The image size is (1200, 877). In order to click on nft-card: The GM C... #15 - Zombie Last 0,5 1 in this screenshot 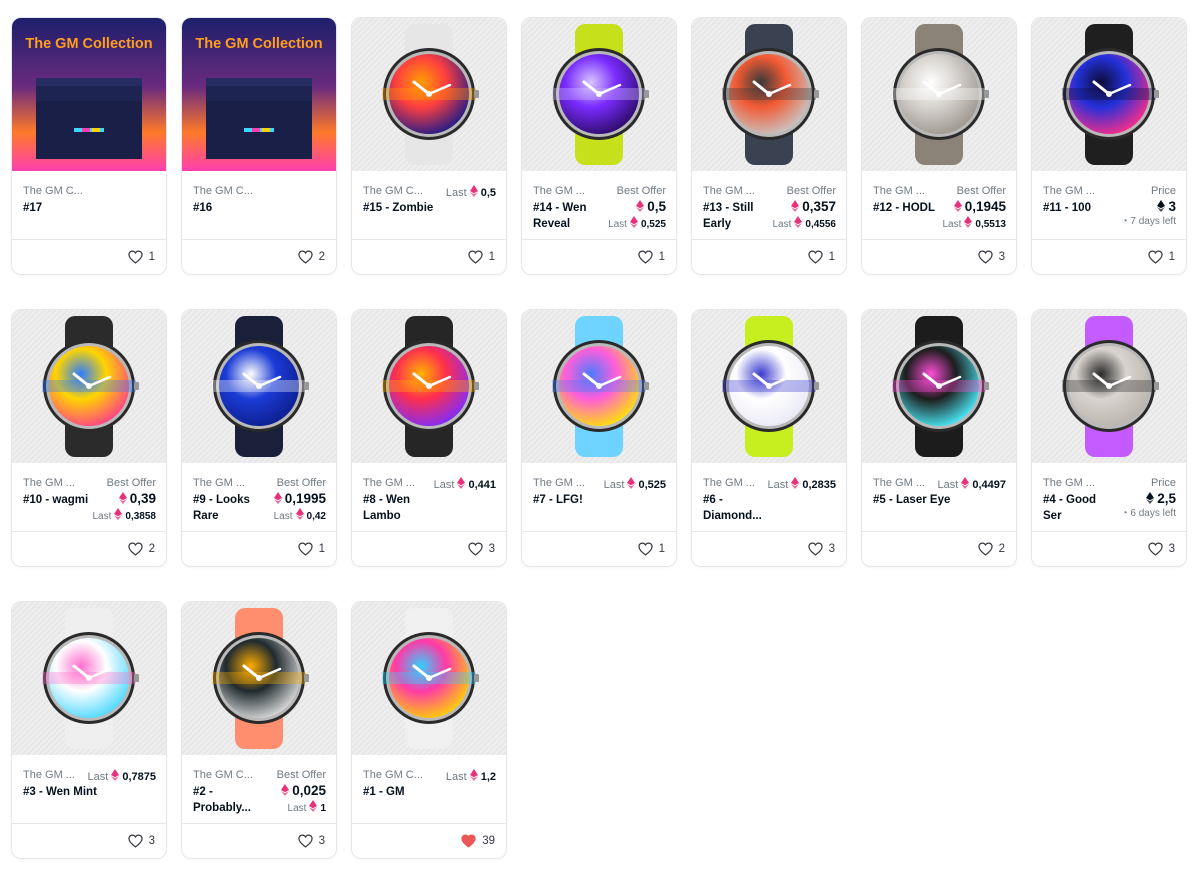, I will do `click(429, 146)`.